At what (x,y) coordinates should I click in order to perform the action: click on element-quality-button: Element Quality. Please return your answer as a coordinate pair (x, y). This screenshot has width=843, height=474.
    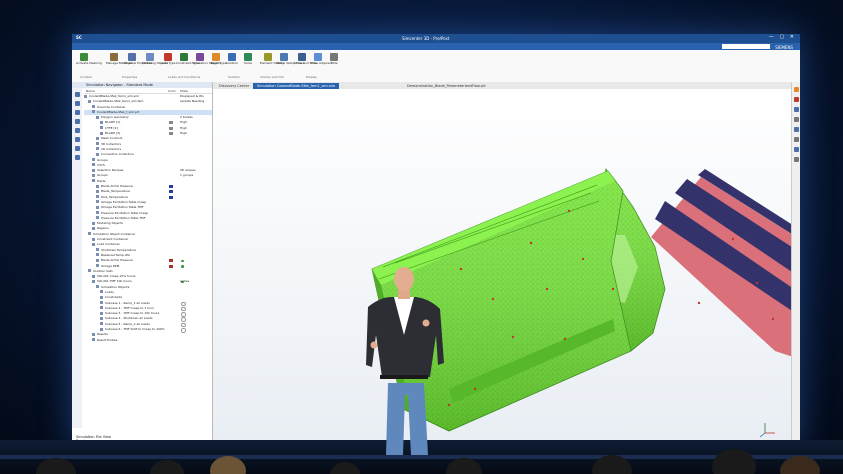
    Looking at the image, I should click on (272, 59).